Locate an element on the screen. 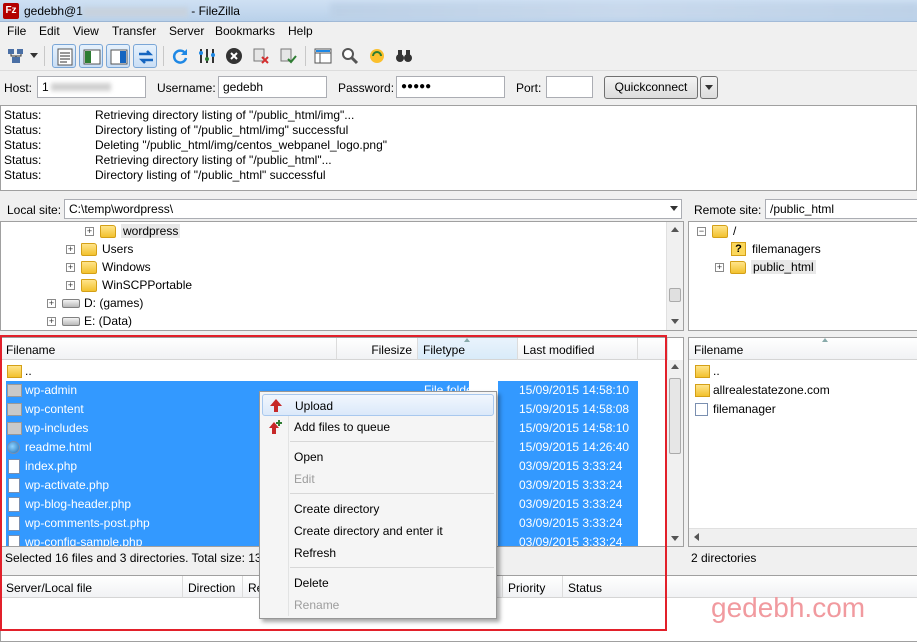  local-file-scrollbar is located at coordinates (674, 453).